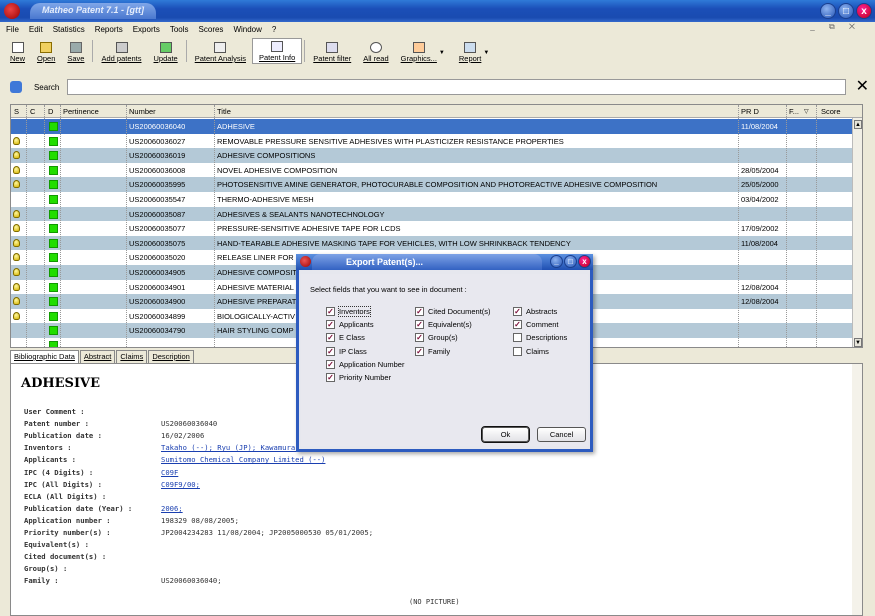 This screenshot has width=875, height=616. I want to click on menu-help: ?, so click(274, 29).